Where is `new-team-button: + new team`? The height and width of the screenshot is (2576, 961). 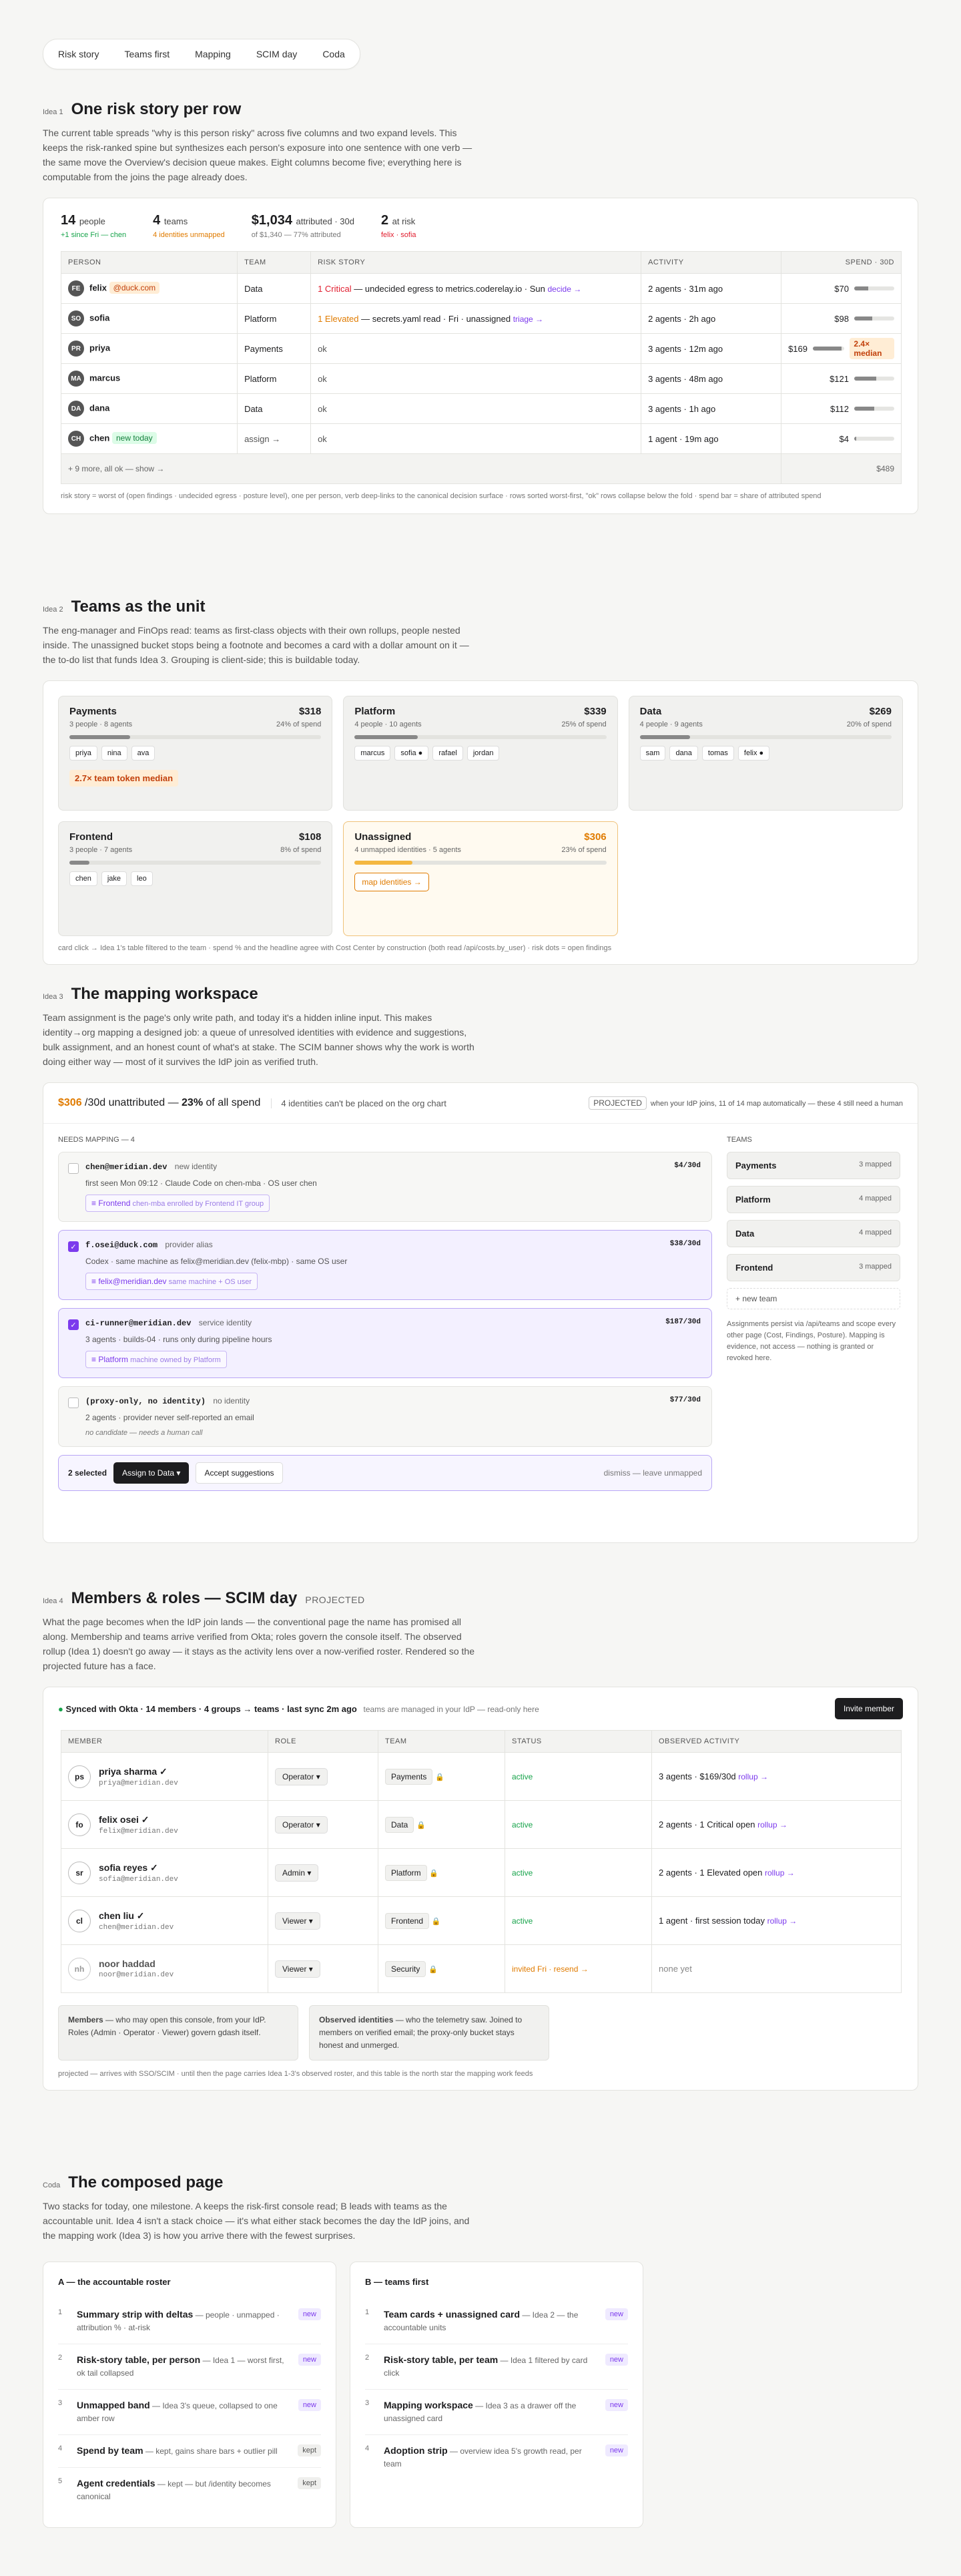 new-team-button: + new team is located at coordinates (813, 1298).